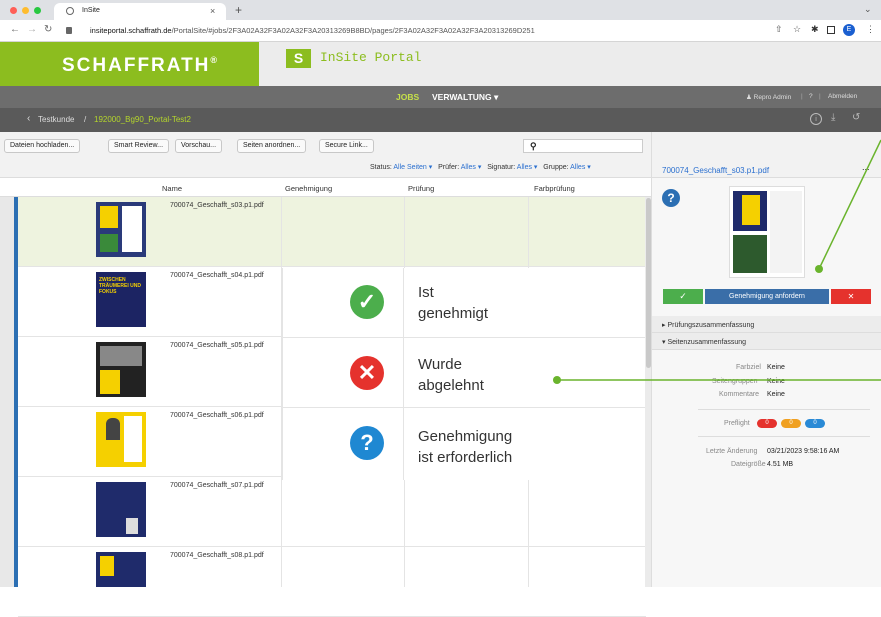 This screenshot has height=617, width=881. What do you see at coordinates (819, 269) in the screenshot?
I see `callout-dot-top` at bounding box center [819, 269].